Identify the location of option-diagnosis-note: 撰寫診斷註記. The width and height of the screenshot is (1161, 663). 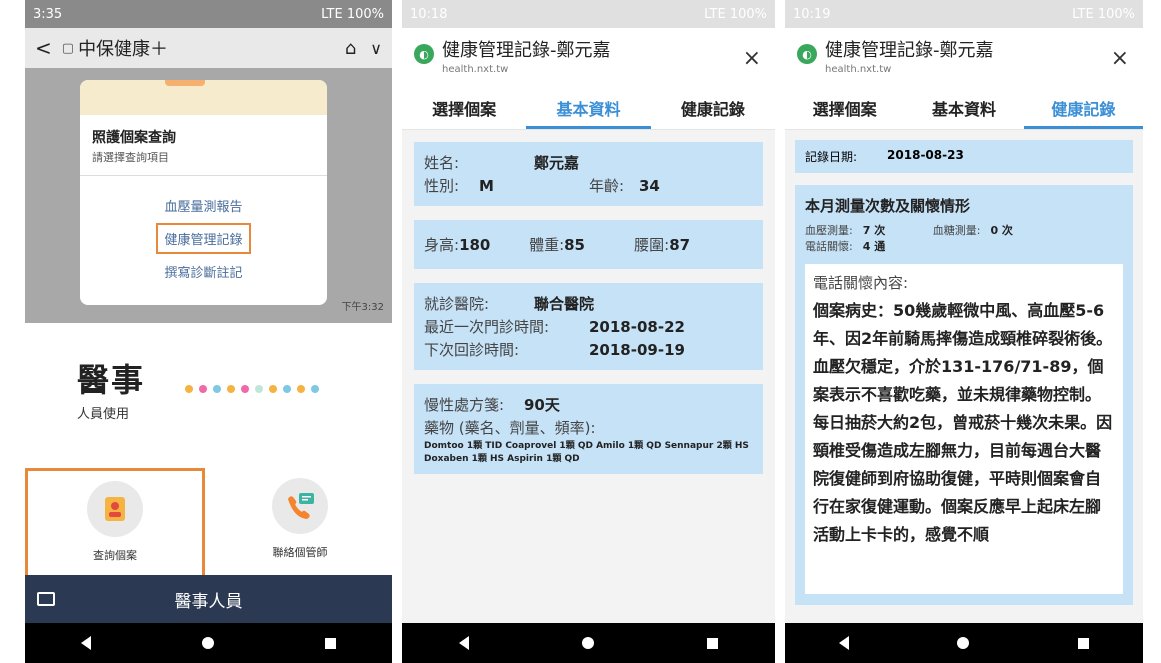
(203, 271).